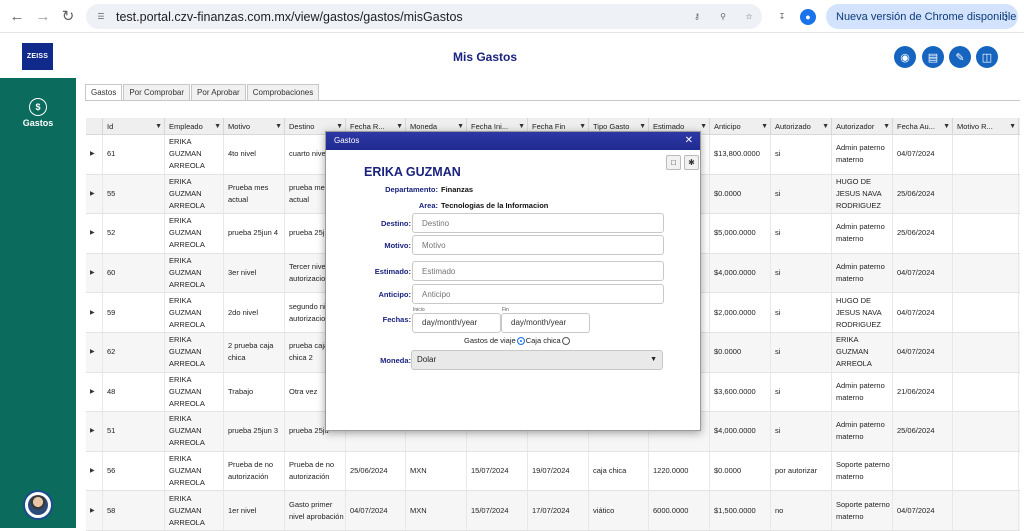  What do you see at coordinates (933, 57) in the screenshot?
I see `document-search-button: ▤` at bounding box center [933, 57].